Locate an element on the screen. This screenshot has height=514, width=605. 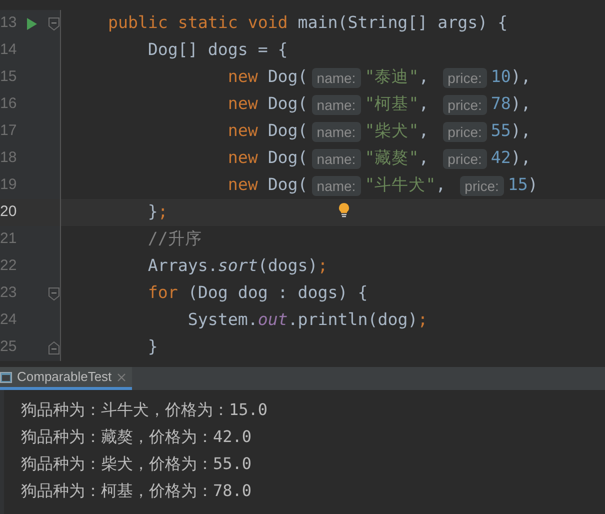
number-literal: 15 is located at coordinates (518, 185).